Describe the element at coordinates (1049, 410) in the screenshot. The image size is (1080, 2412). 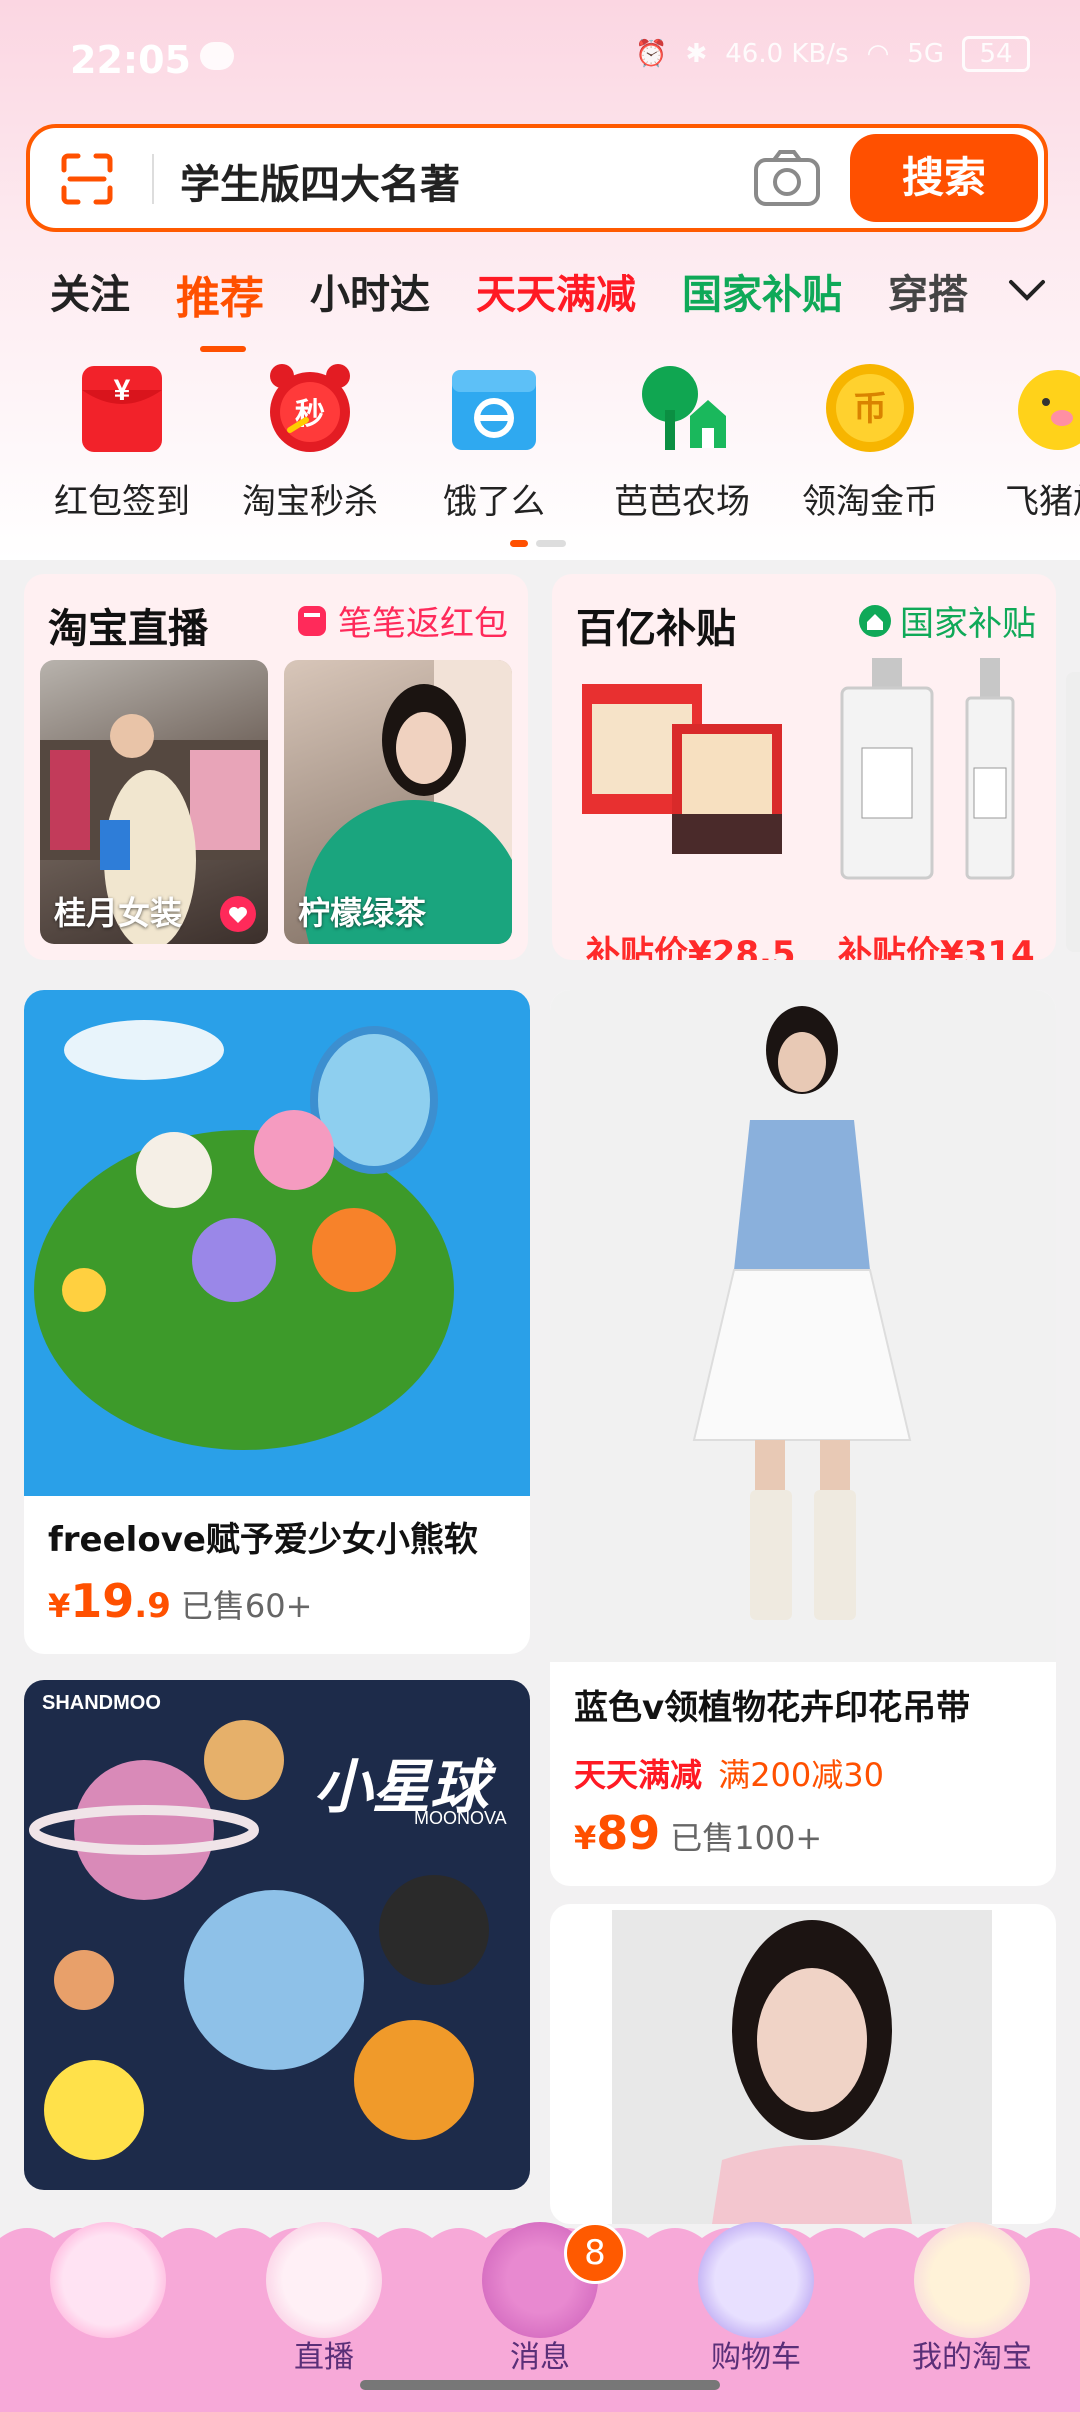
I see `fliggy-pig-icon` at that location.